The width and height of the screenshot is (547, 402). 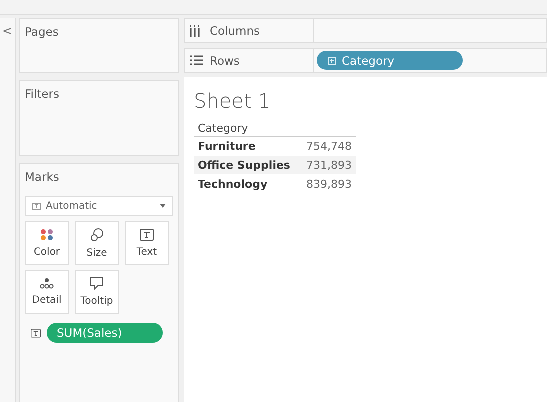 What do you see at coordinates (42, 177) in the screenshot?
I see `card-title: Marks` at bounding box center [42, 177].